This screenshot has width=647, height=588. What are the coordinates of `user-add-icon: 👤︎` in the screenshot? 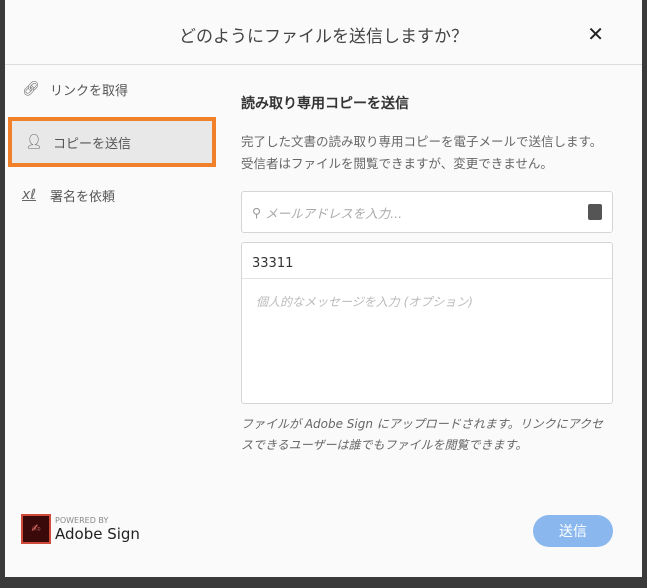 It's located at (34, 142).